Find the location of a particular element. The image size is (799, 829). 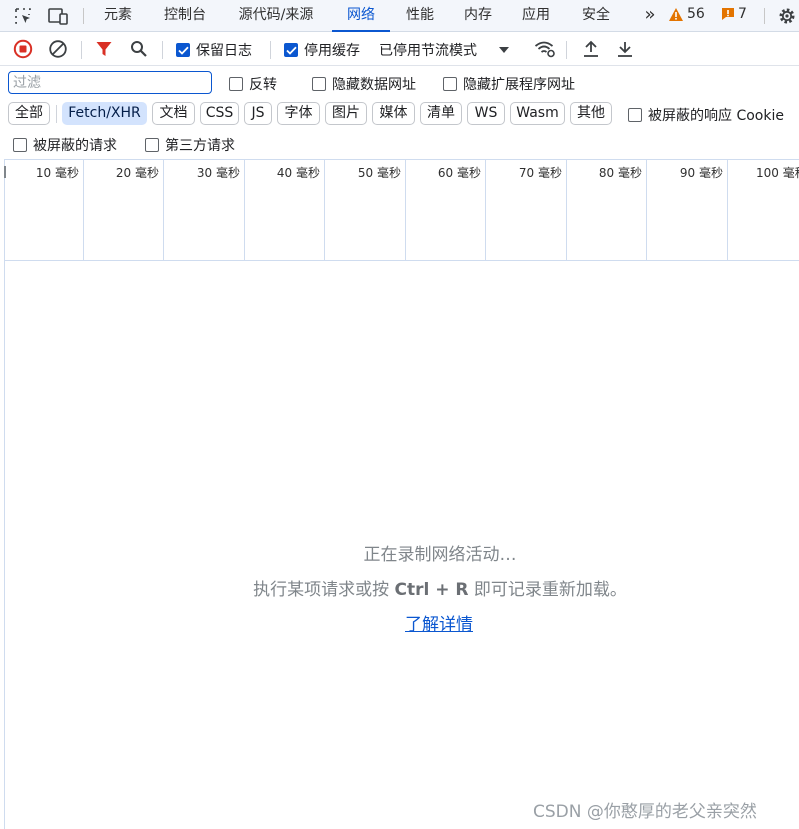

search-icon is located at coordinates (139, 49).